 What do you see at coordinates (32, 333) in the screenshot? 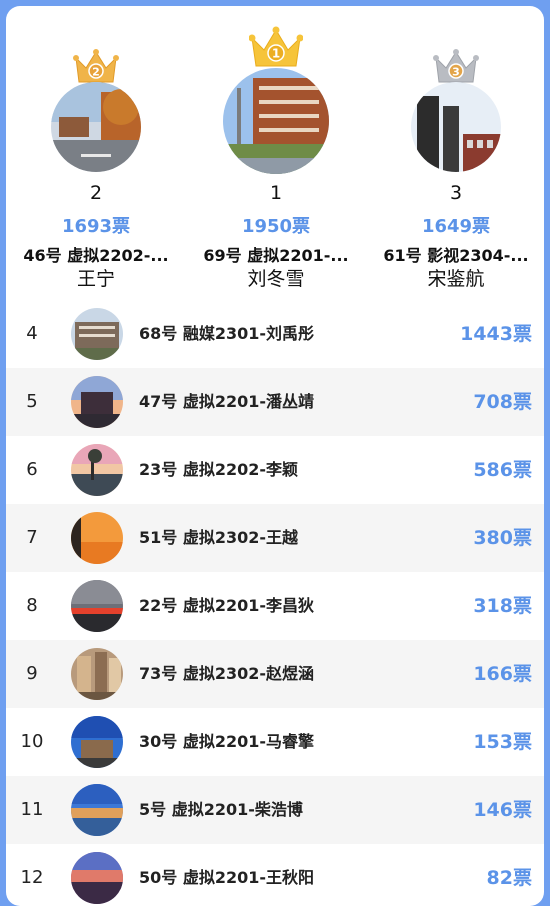
I see `rank-number: 4` at bounding box center [32, 333].